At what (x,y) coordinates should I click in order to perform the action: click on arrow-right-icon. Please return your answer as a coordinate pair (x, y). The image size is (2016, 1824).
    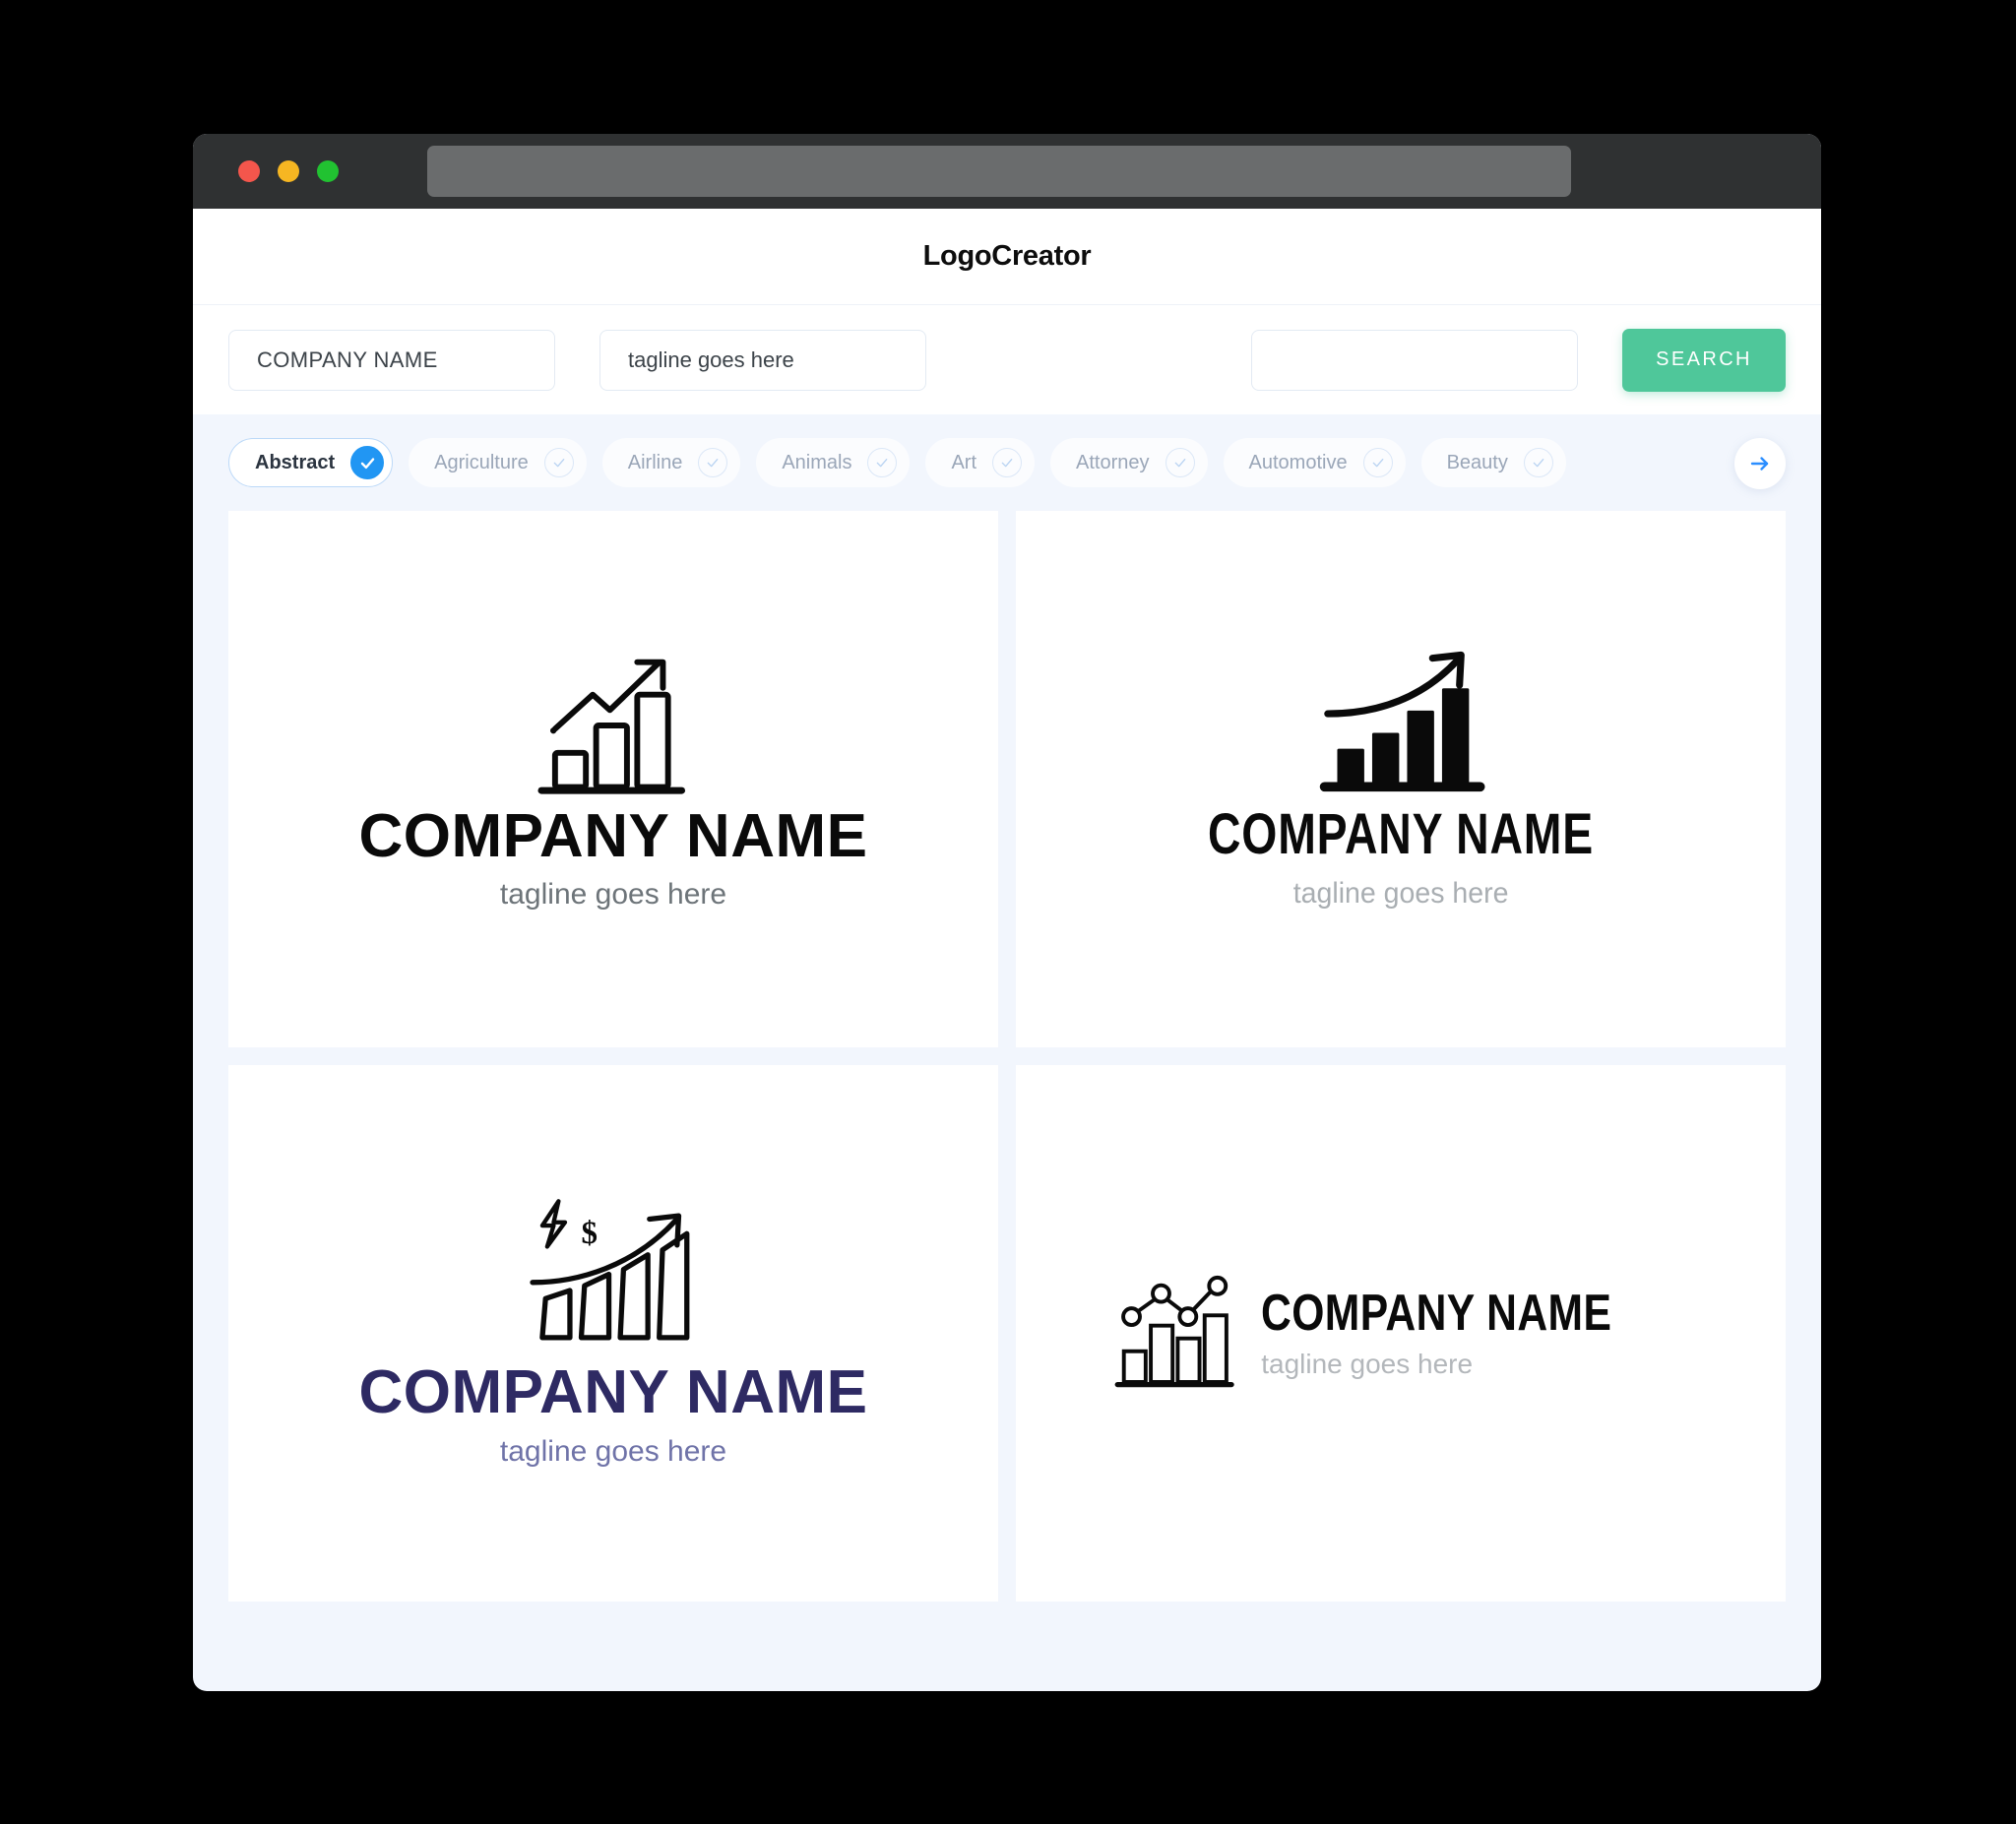
    Looking at the image, I should click on (1759, 464).